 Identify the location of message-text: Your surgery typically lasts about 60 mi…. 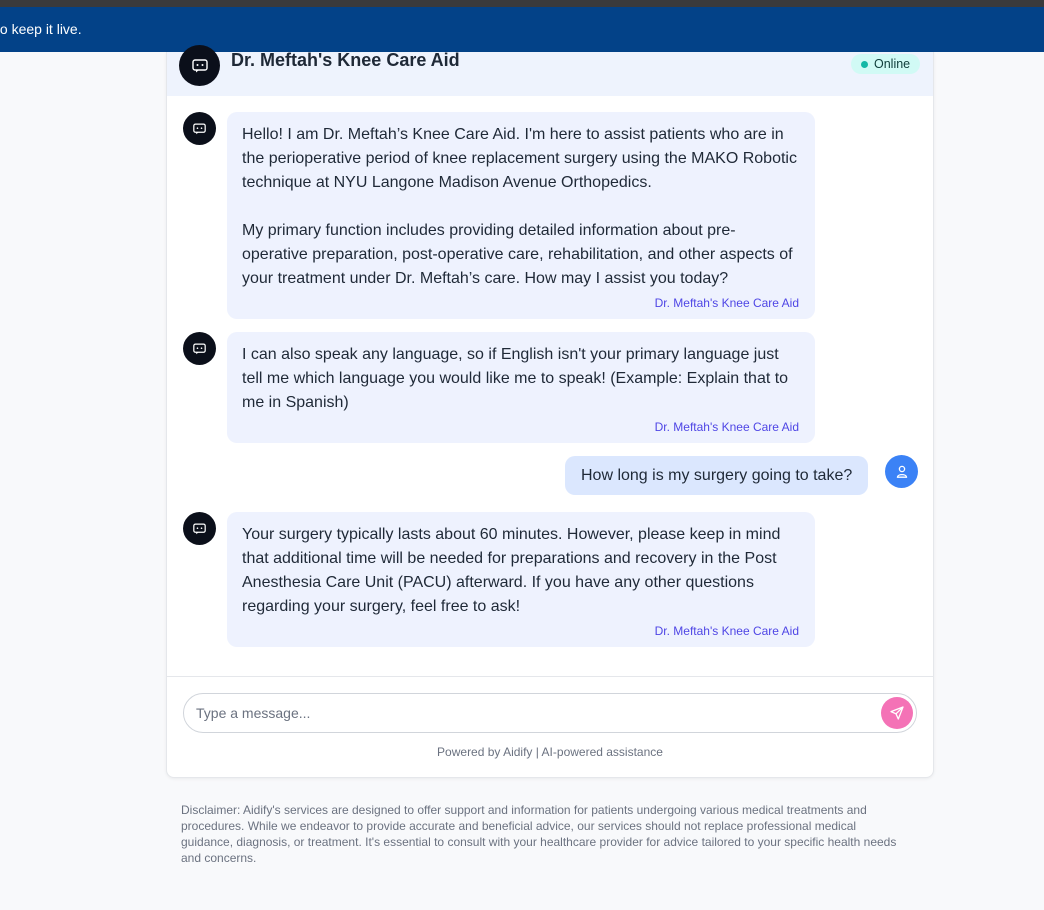
(511, 570).